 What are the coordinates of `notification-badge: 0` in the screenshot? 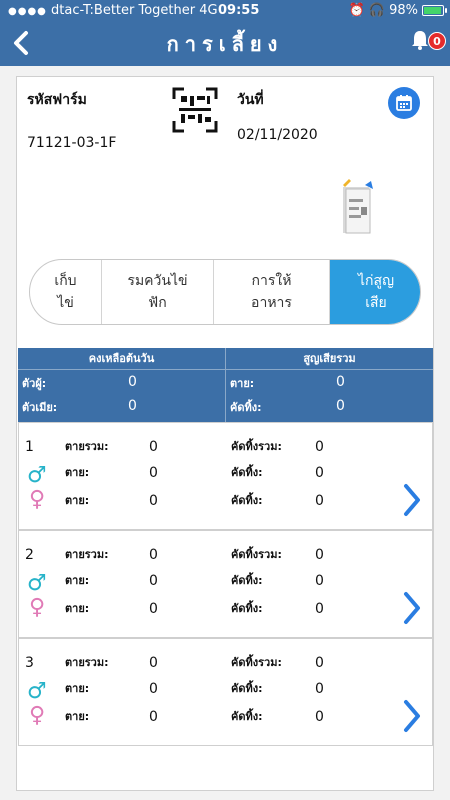 It's located at (437, 41).